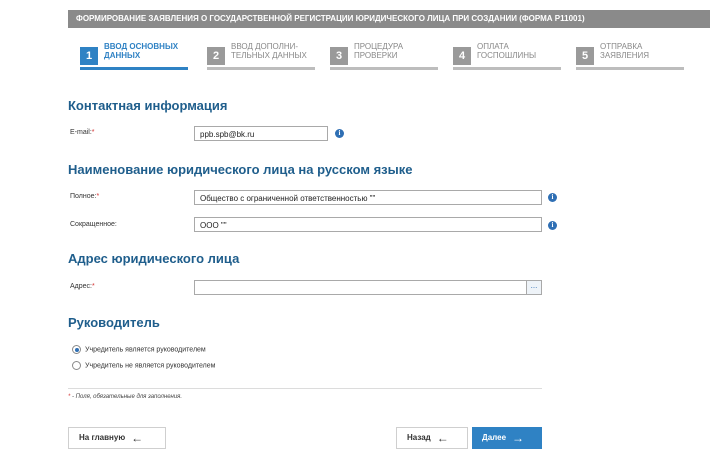 This screenshot has width=724, height=464. Describe the element at coordinates (379, 51) in the screenshot. I see `step-label: ПРОЦЕДУРА ПРОВЕРКИ` at that location.